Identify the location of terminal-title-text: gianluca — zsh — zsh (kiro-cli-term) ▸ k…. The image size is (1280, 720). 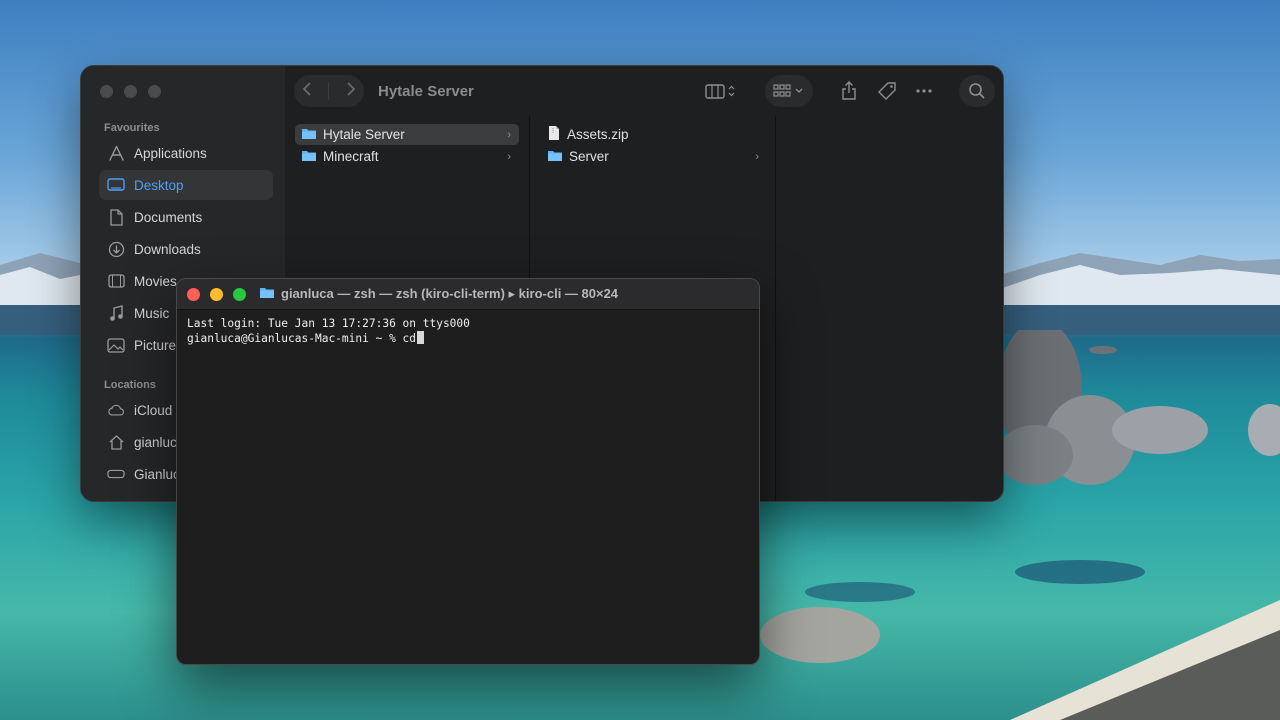
(450, 293).